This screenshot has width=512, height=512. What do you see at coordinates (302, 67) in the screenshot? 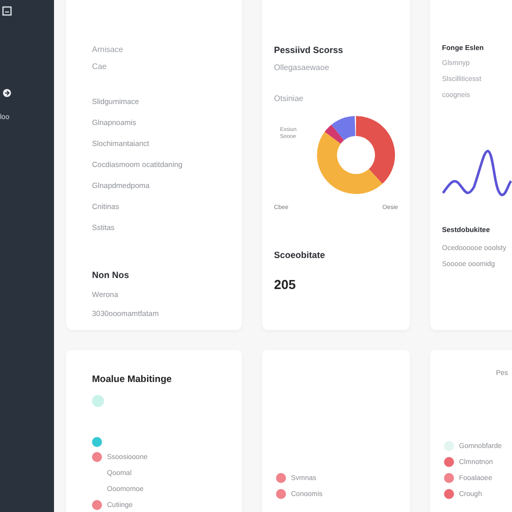
I see `card-subtitle: Ollegasaewaoe` at bounding box center [302, 67].